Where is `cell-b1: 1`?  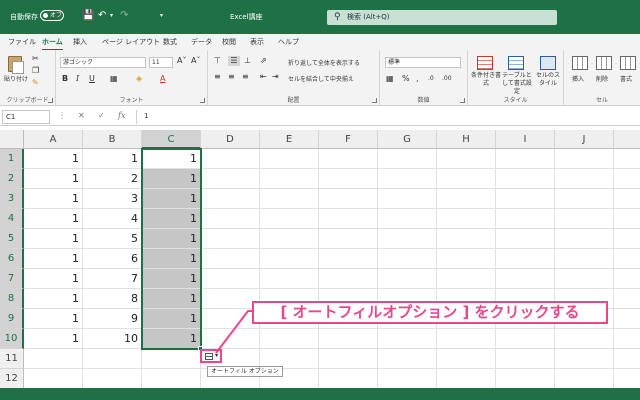 cell-b1: 1 is located at coordinates (112, 159).